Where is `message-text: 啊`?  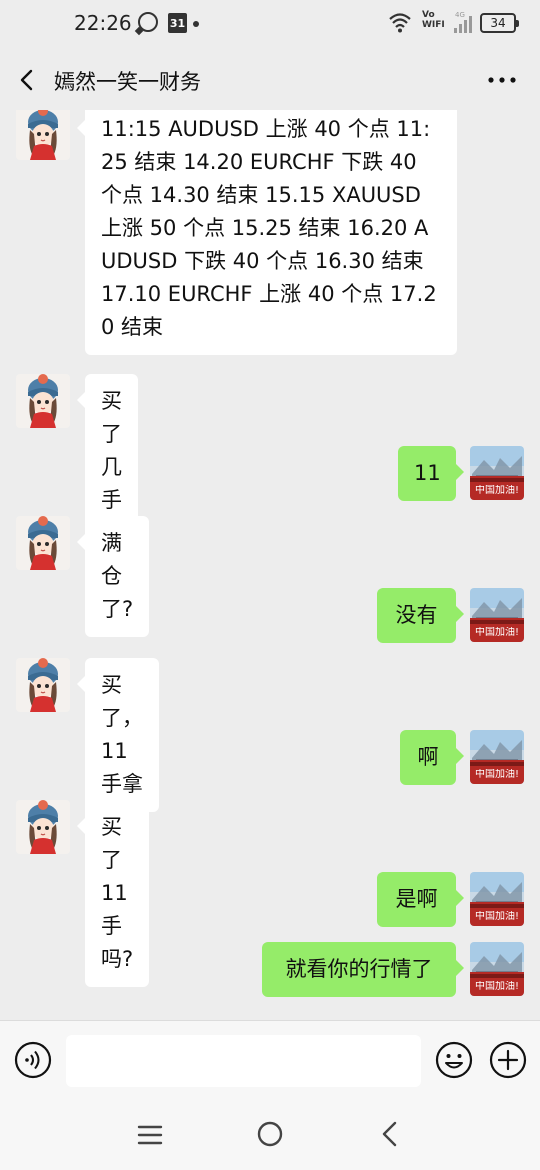 message-text: 啊 is located at coordinates (428, 757).